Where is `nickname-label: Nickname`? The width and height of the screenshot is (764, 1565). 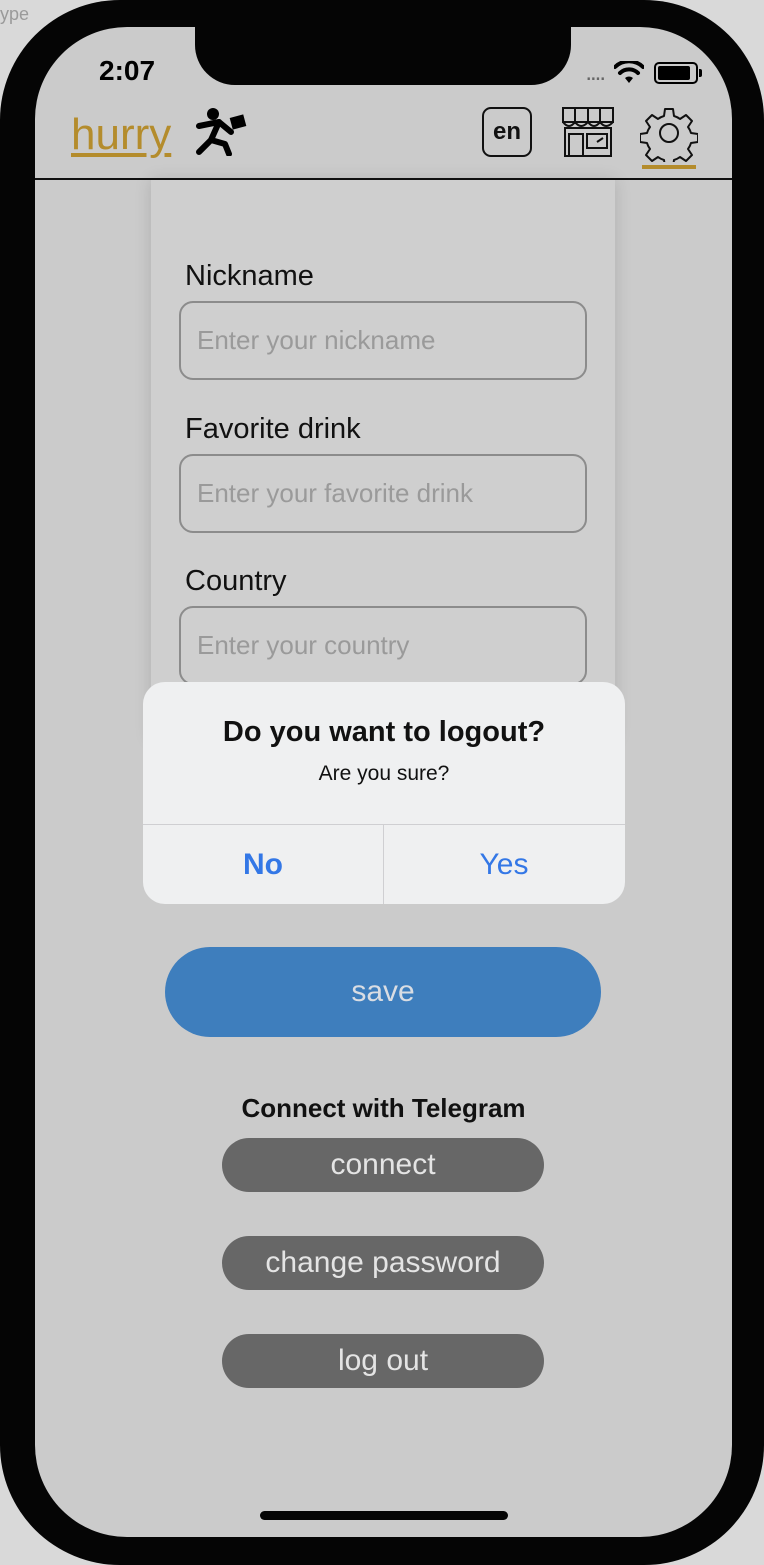
nickname-label: Nickname is located at coordinates (249, 276).